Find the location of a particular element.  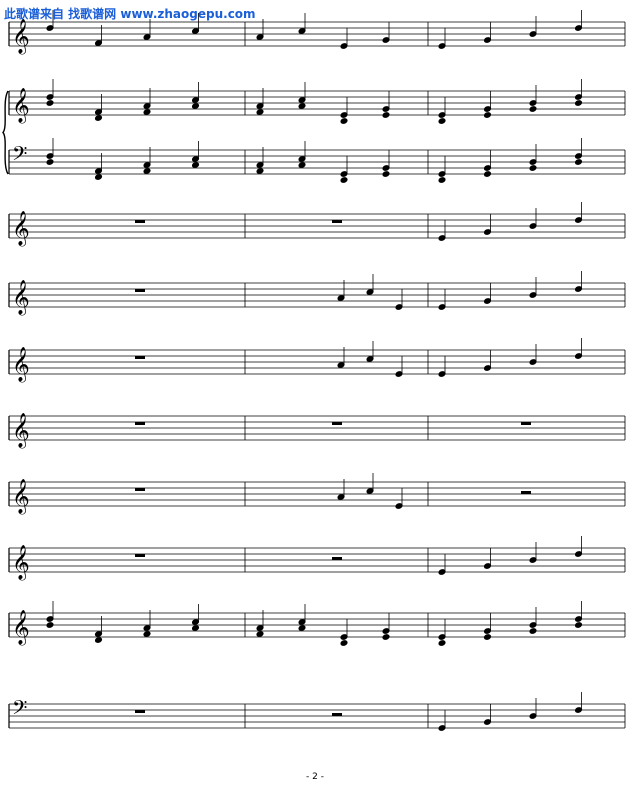

page-number: - 2 - is located at coordinates (315, 777).